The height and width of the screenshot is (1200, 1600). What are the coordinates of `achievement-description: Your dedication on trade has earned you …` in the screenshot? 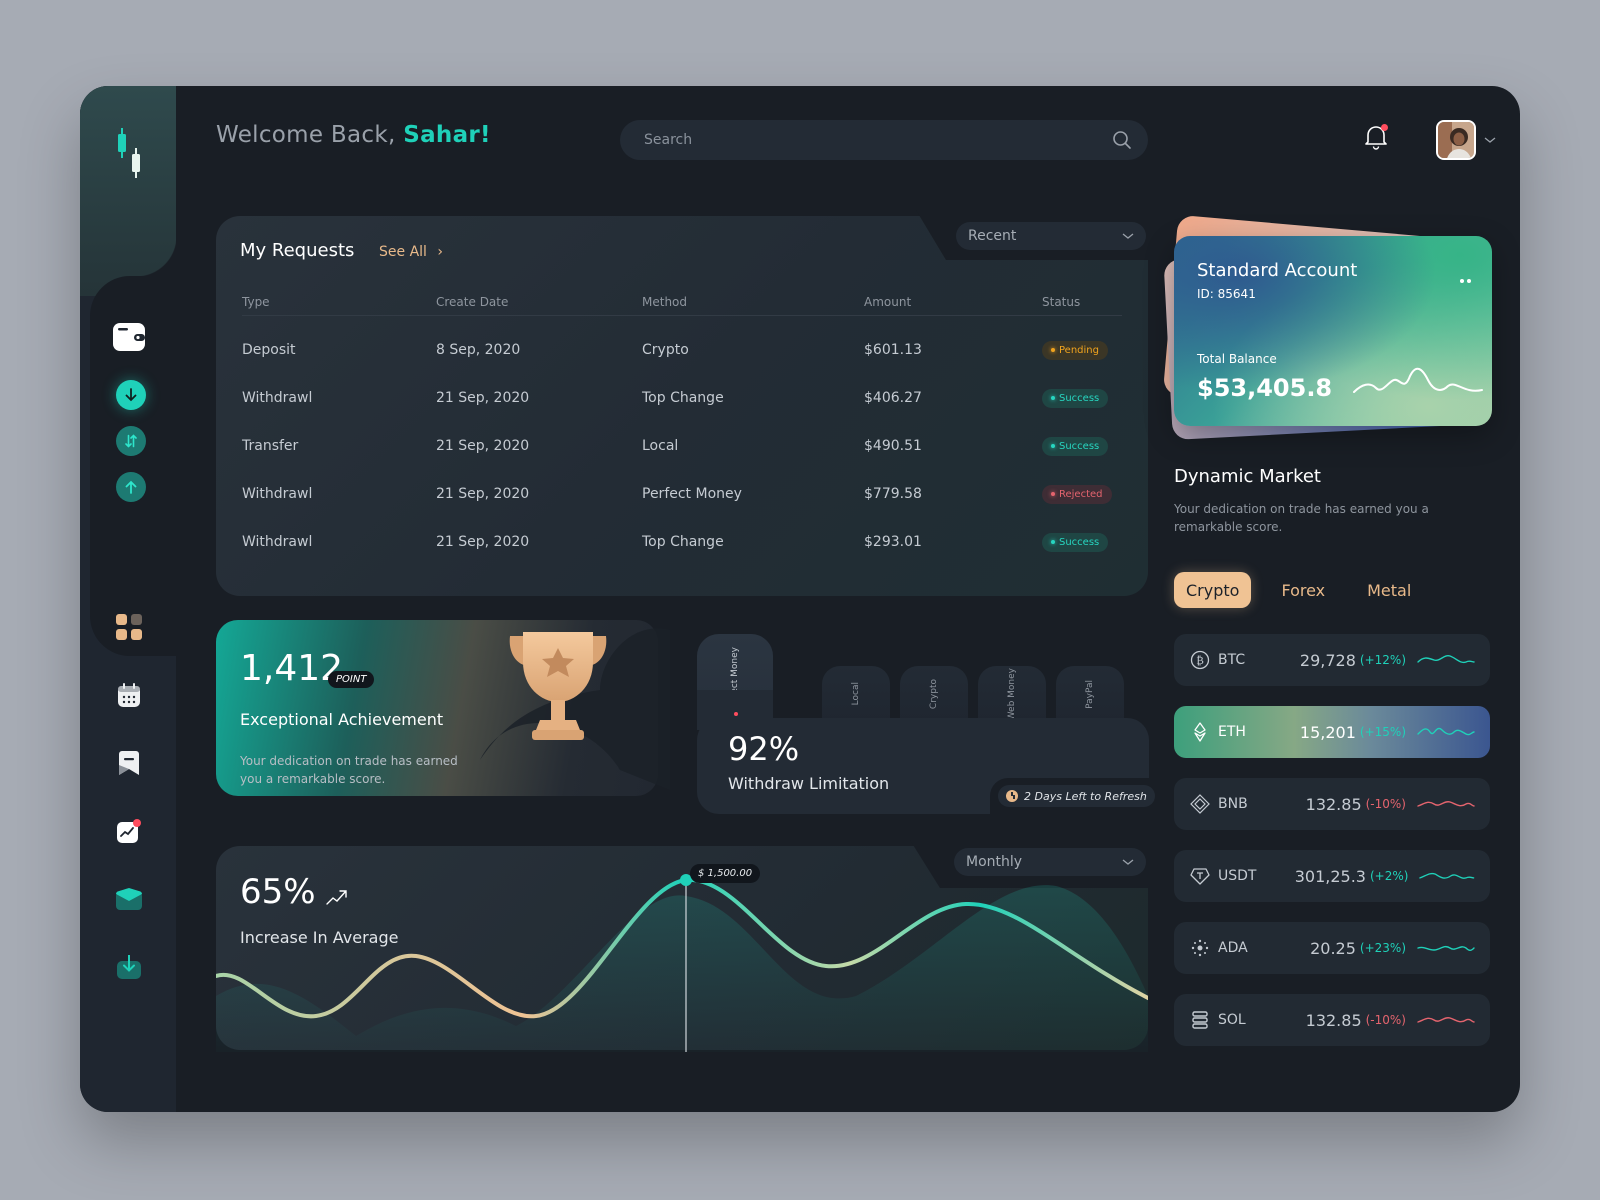 It's located at (349, 770).